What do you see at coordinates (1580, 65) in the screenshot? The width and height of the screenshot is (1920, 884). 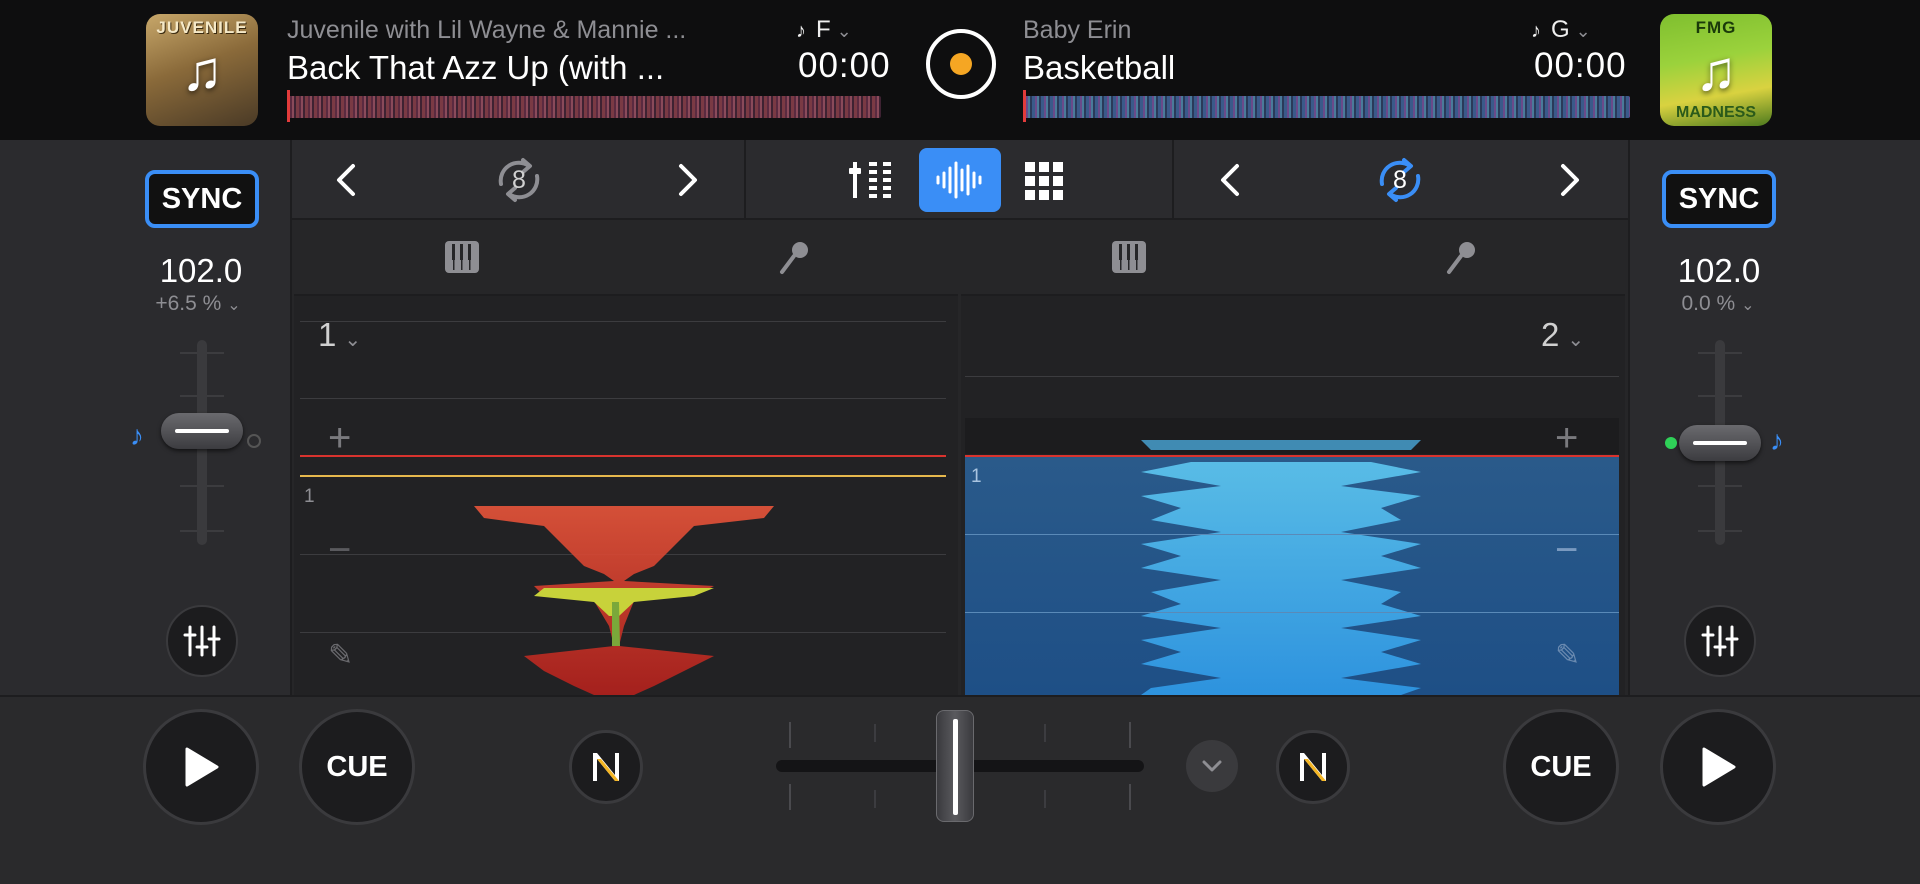 I see `deck-b-time: 00:00` at bounding box center [1580, 65].